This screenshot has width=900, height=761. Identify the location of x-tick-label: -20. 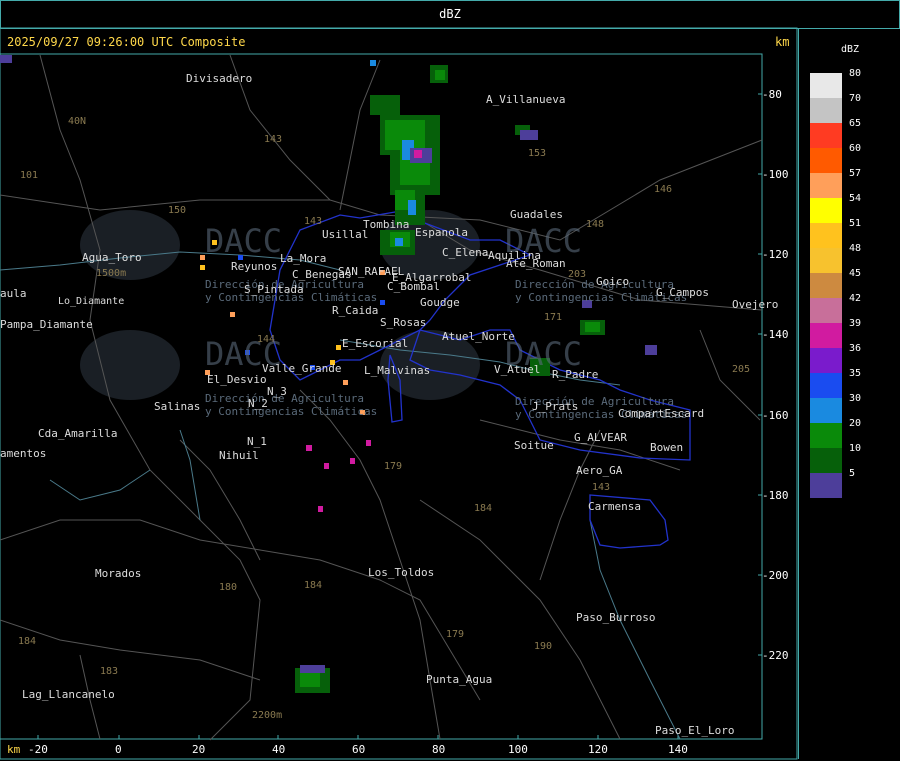
(38, 749).